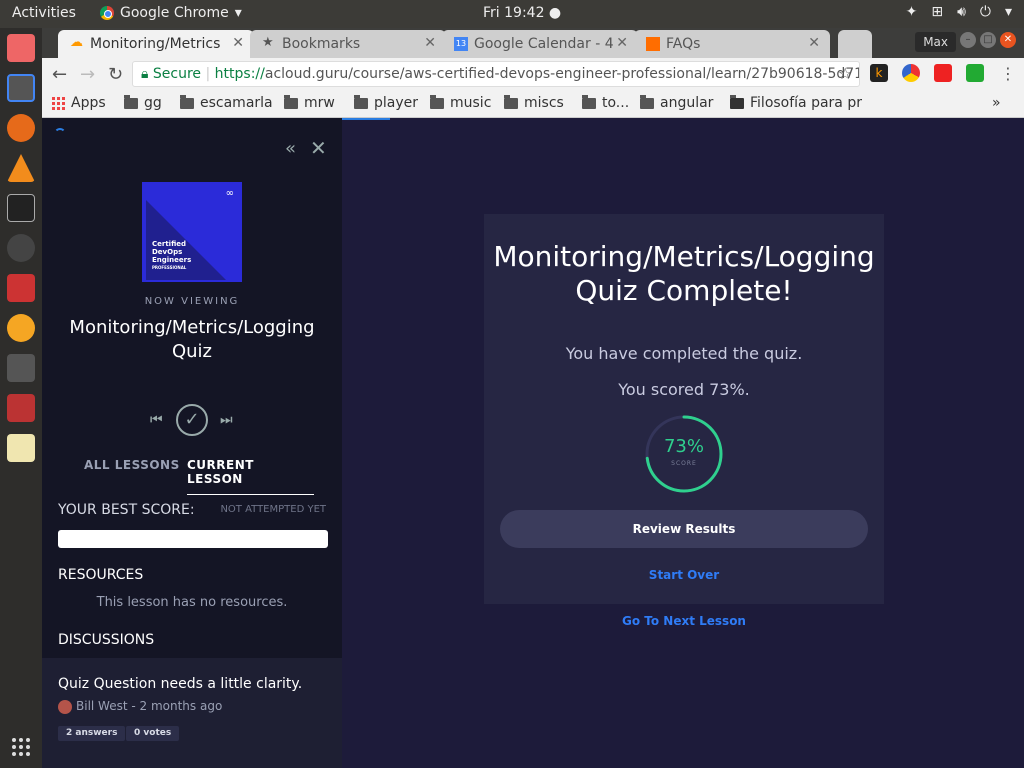 This screenshot has width=1024, height=768. I want to click on menu-icon: ⋮, so click(1008, 73).